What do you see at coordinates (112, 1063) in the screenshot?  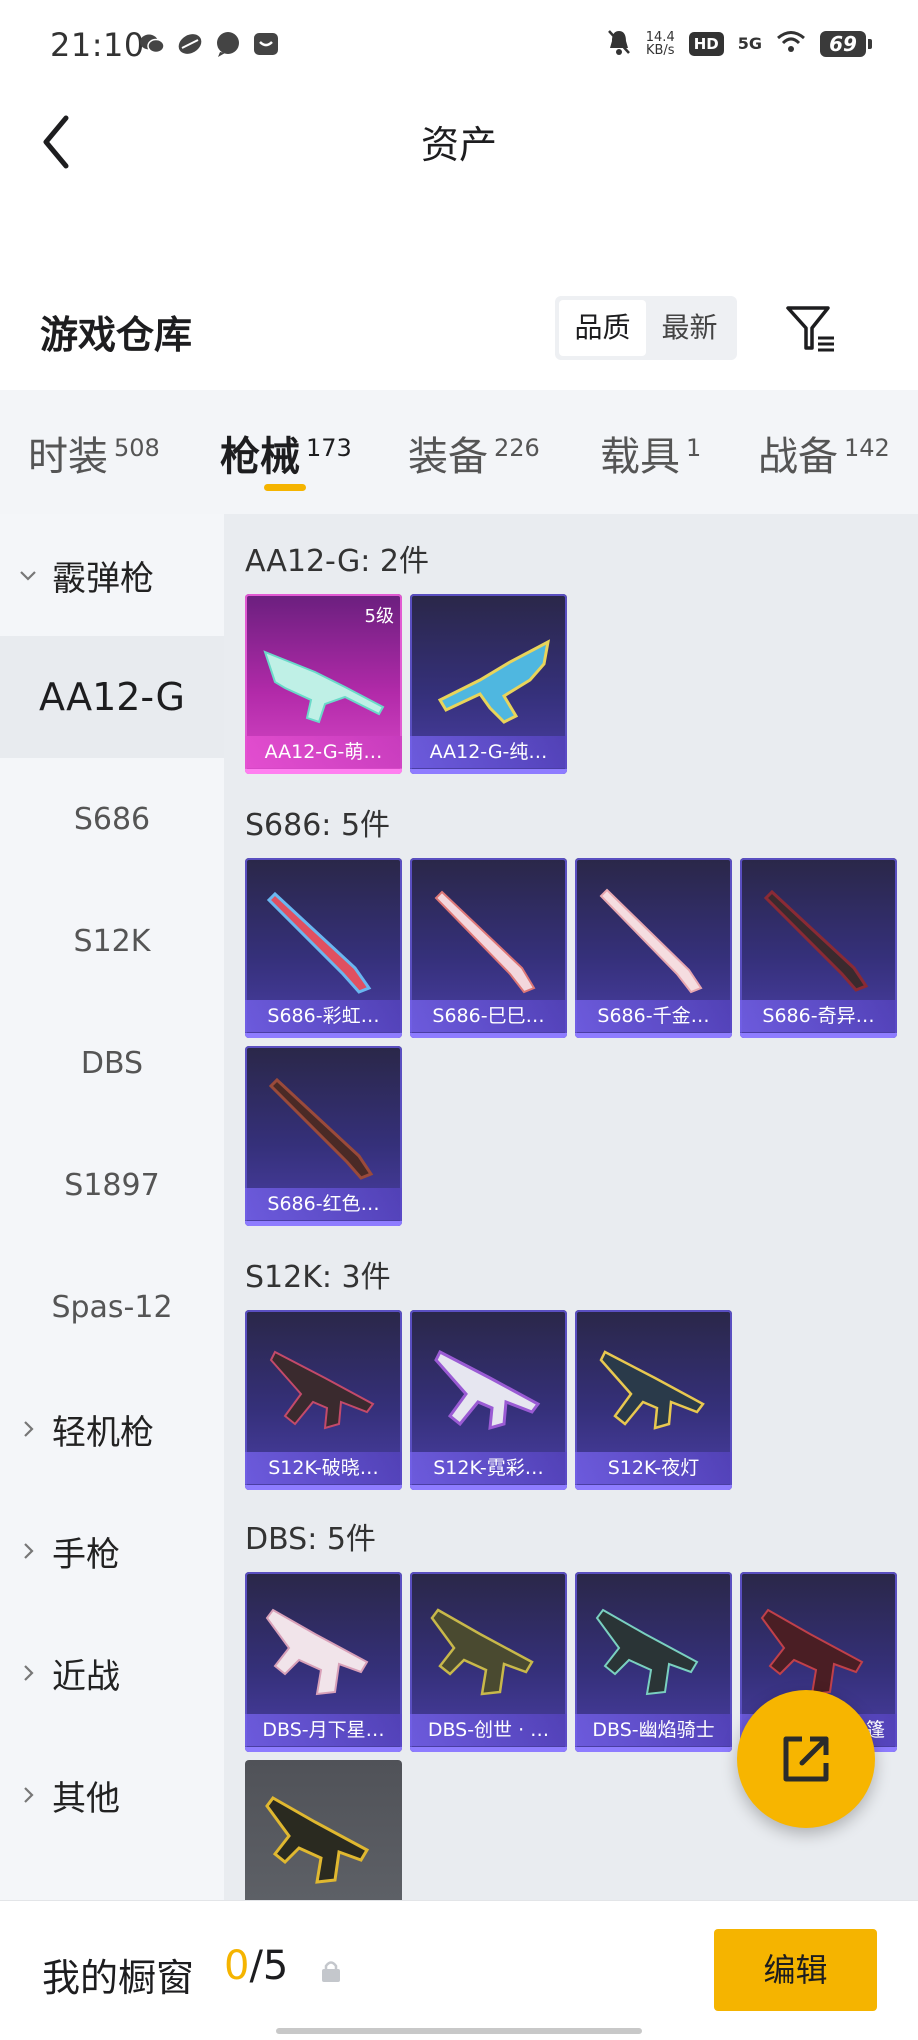 I see `sidebar-item-dbs: DBS` at bounding box center [112, 1063].